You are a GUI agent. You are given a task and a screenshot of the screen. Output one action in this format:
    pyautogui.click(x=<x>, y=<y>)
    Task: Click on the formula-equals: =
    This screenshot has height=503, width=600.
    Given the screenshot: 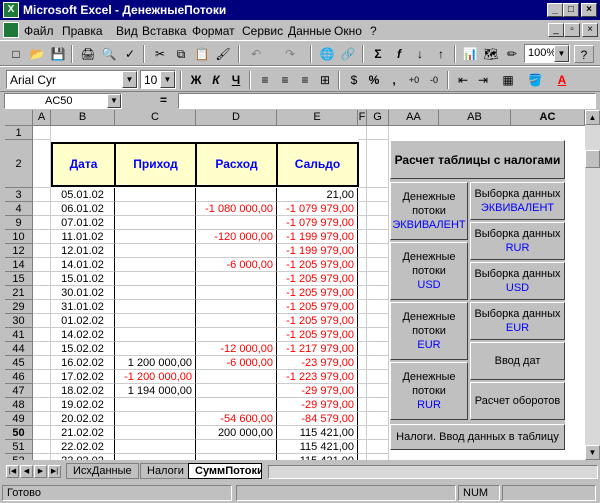 What is the action you would take?
    pyautogui.click(x=163, y=100)
    